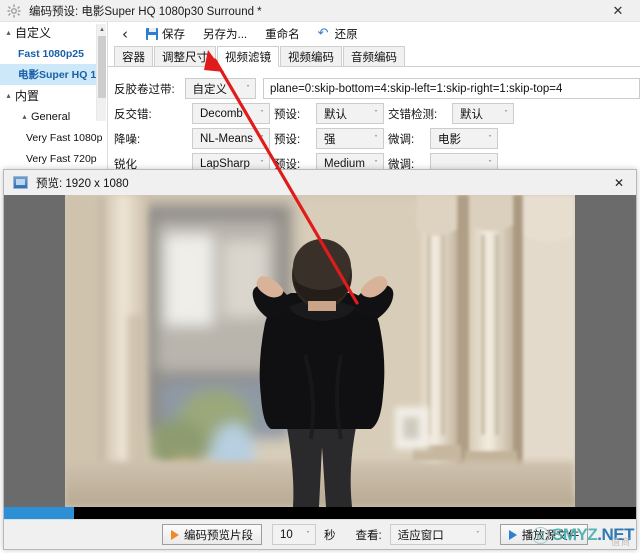 Image resolution: width=640 pixels, height=553 pixels. What do you see at coordinates (60, 75) in the screenshot?
I see `sidebar-item-label: 电影Super HQ 10` at bounding box center [60, 75].